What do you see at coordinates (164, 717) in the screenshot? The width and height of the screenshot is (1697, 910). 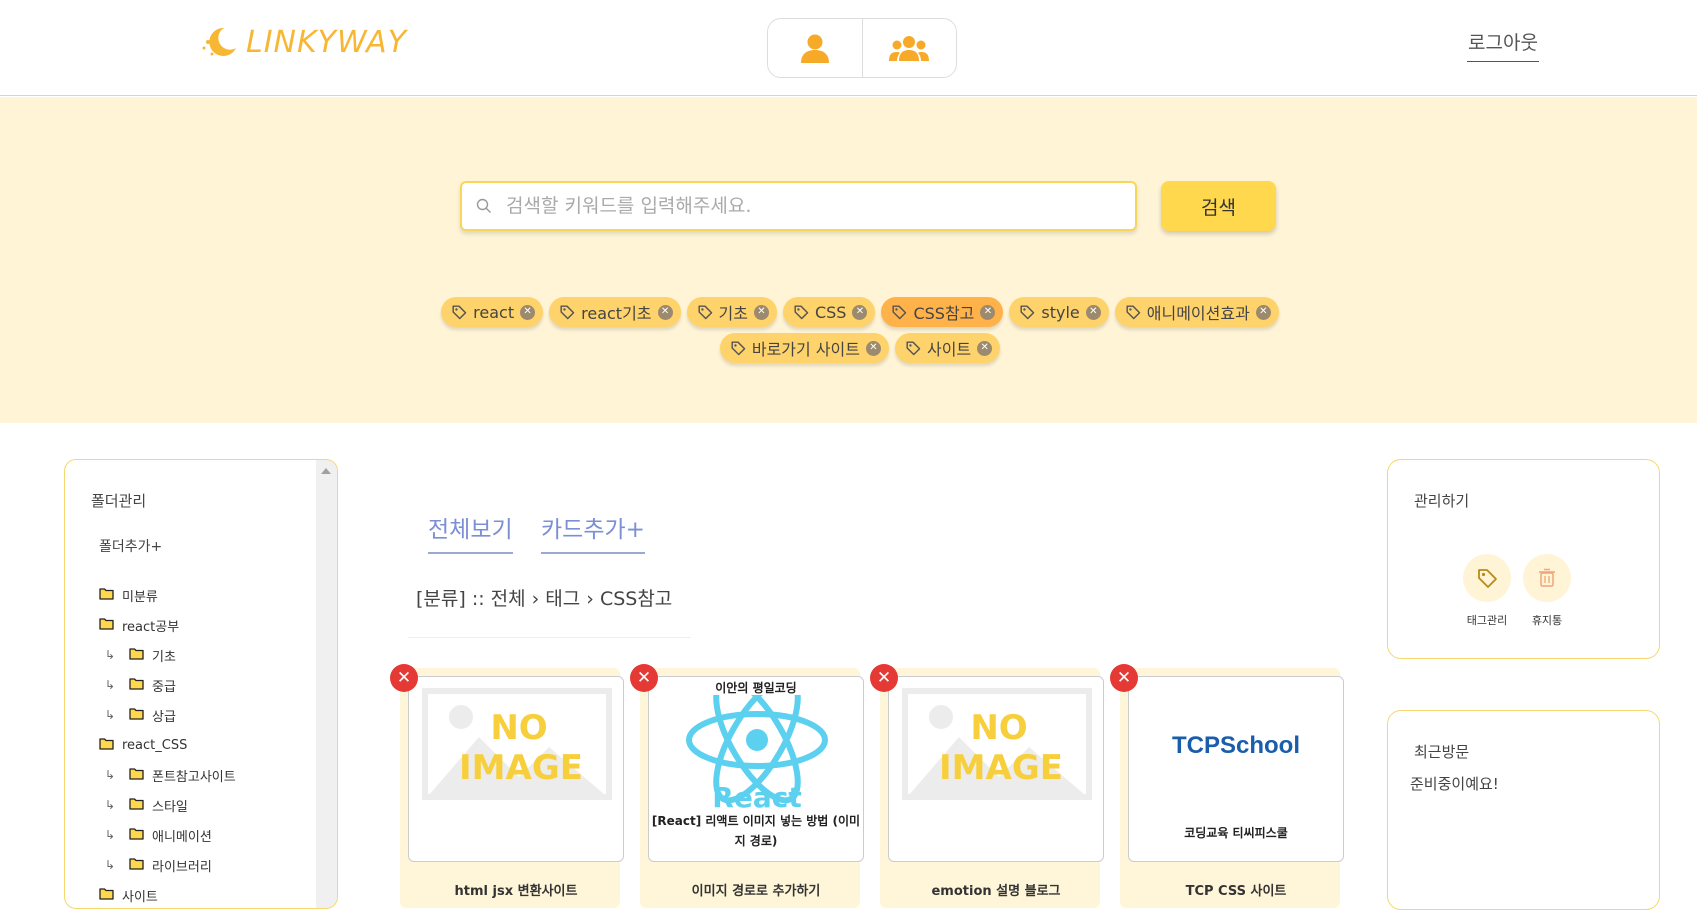 I see `folder-label: 상급` at bounding box center [164, 717].